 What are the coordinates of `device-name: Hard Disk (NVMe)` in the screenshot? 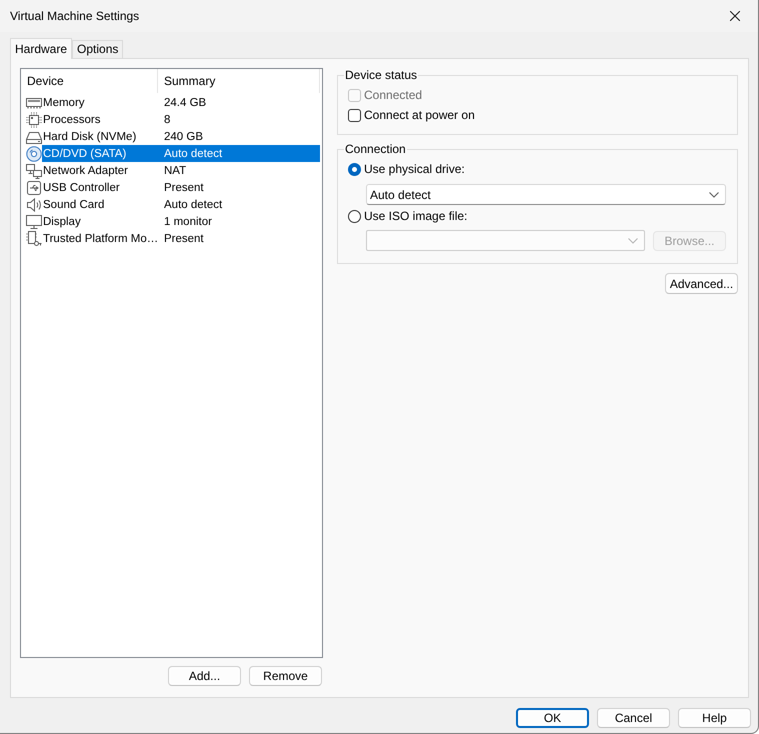 It's located at (90, 136).